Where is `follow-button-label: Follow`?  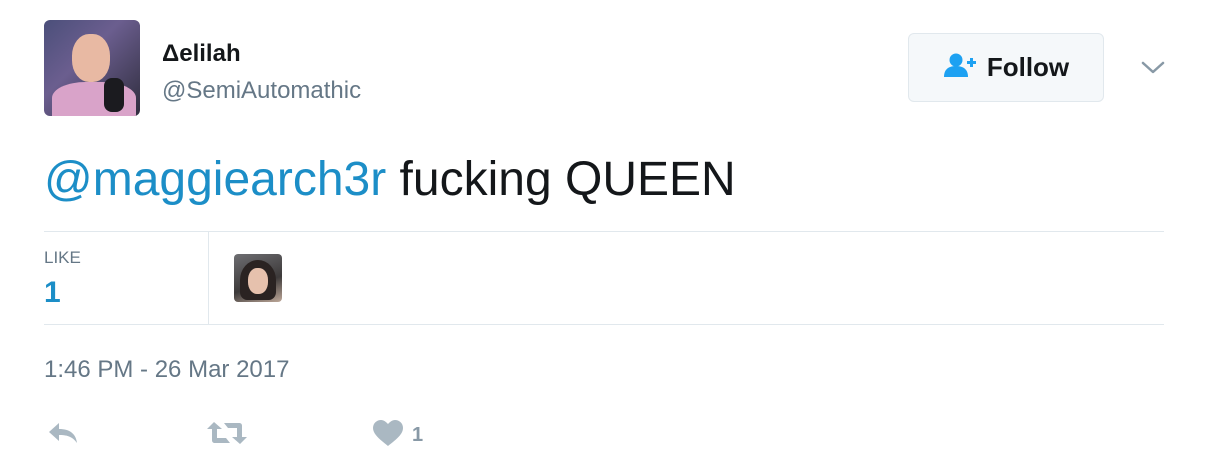 follow-button-label: Follow is located at coordinates (1028, 67).